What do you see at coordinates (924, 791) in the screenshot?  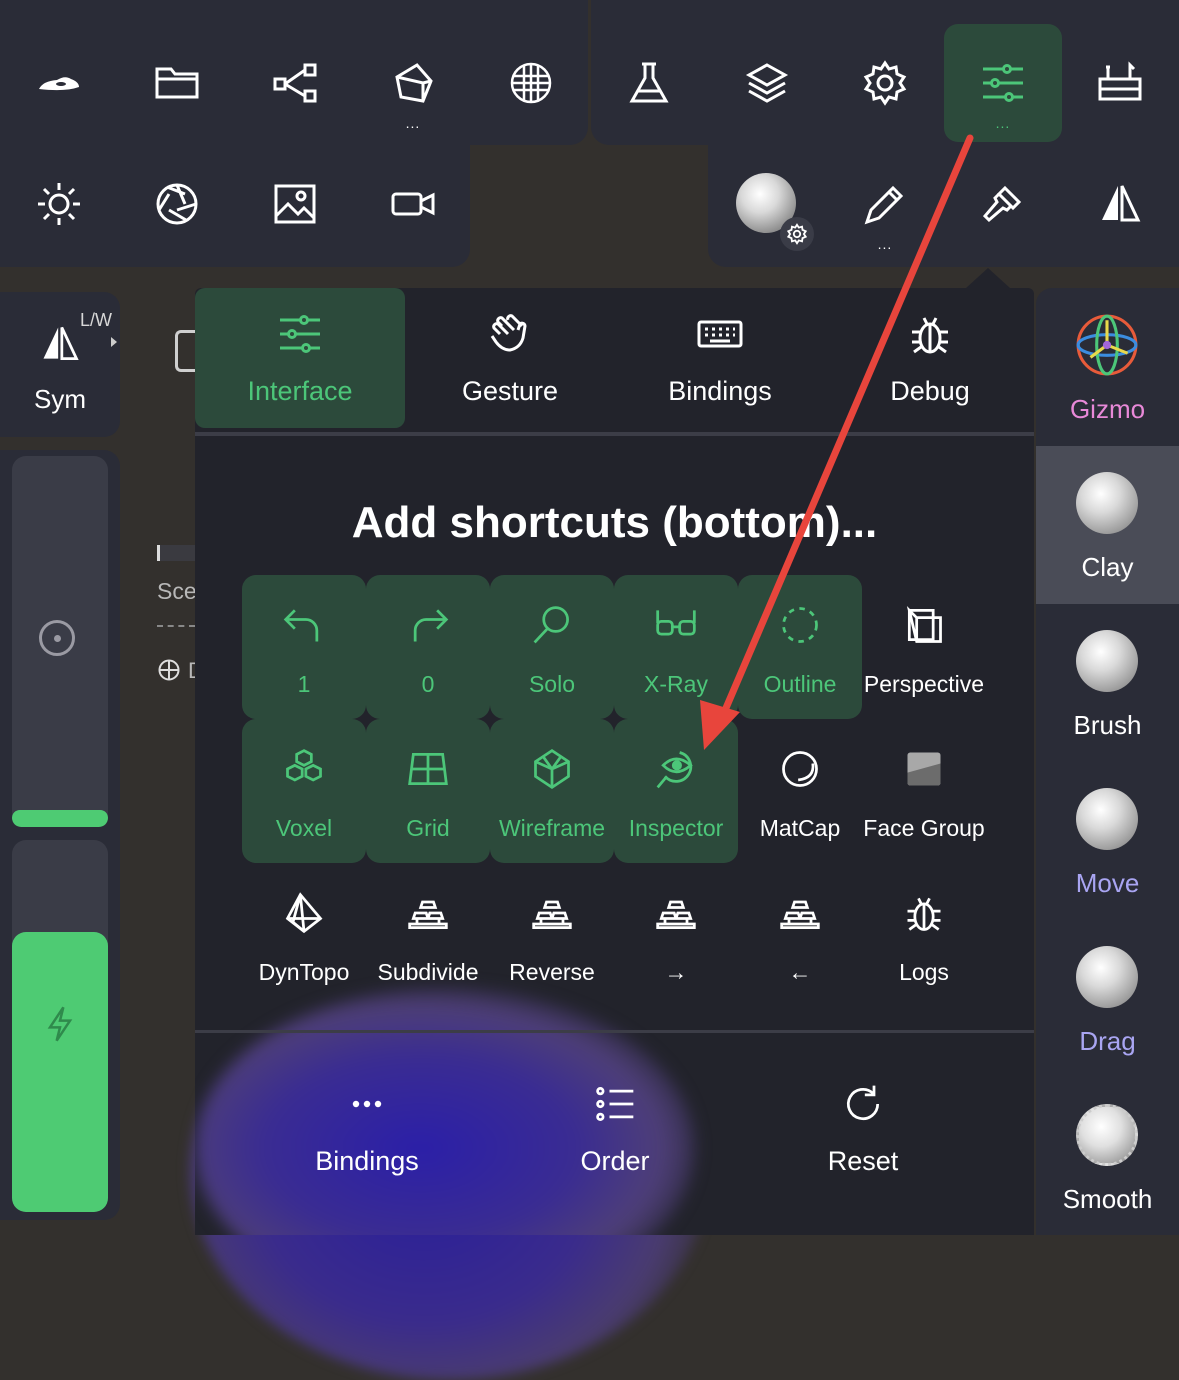 I see `shortcut-face-group: Face Group` at bounding box center [924, 791].